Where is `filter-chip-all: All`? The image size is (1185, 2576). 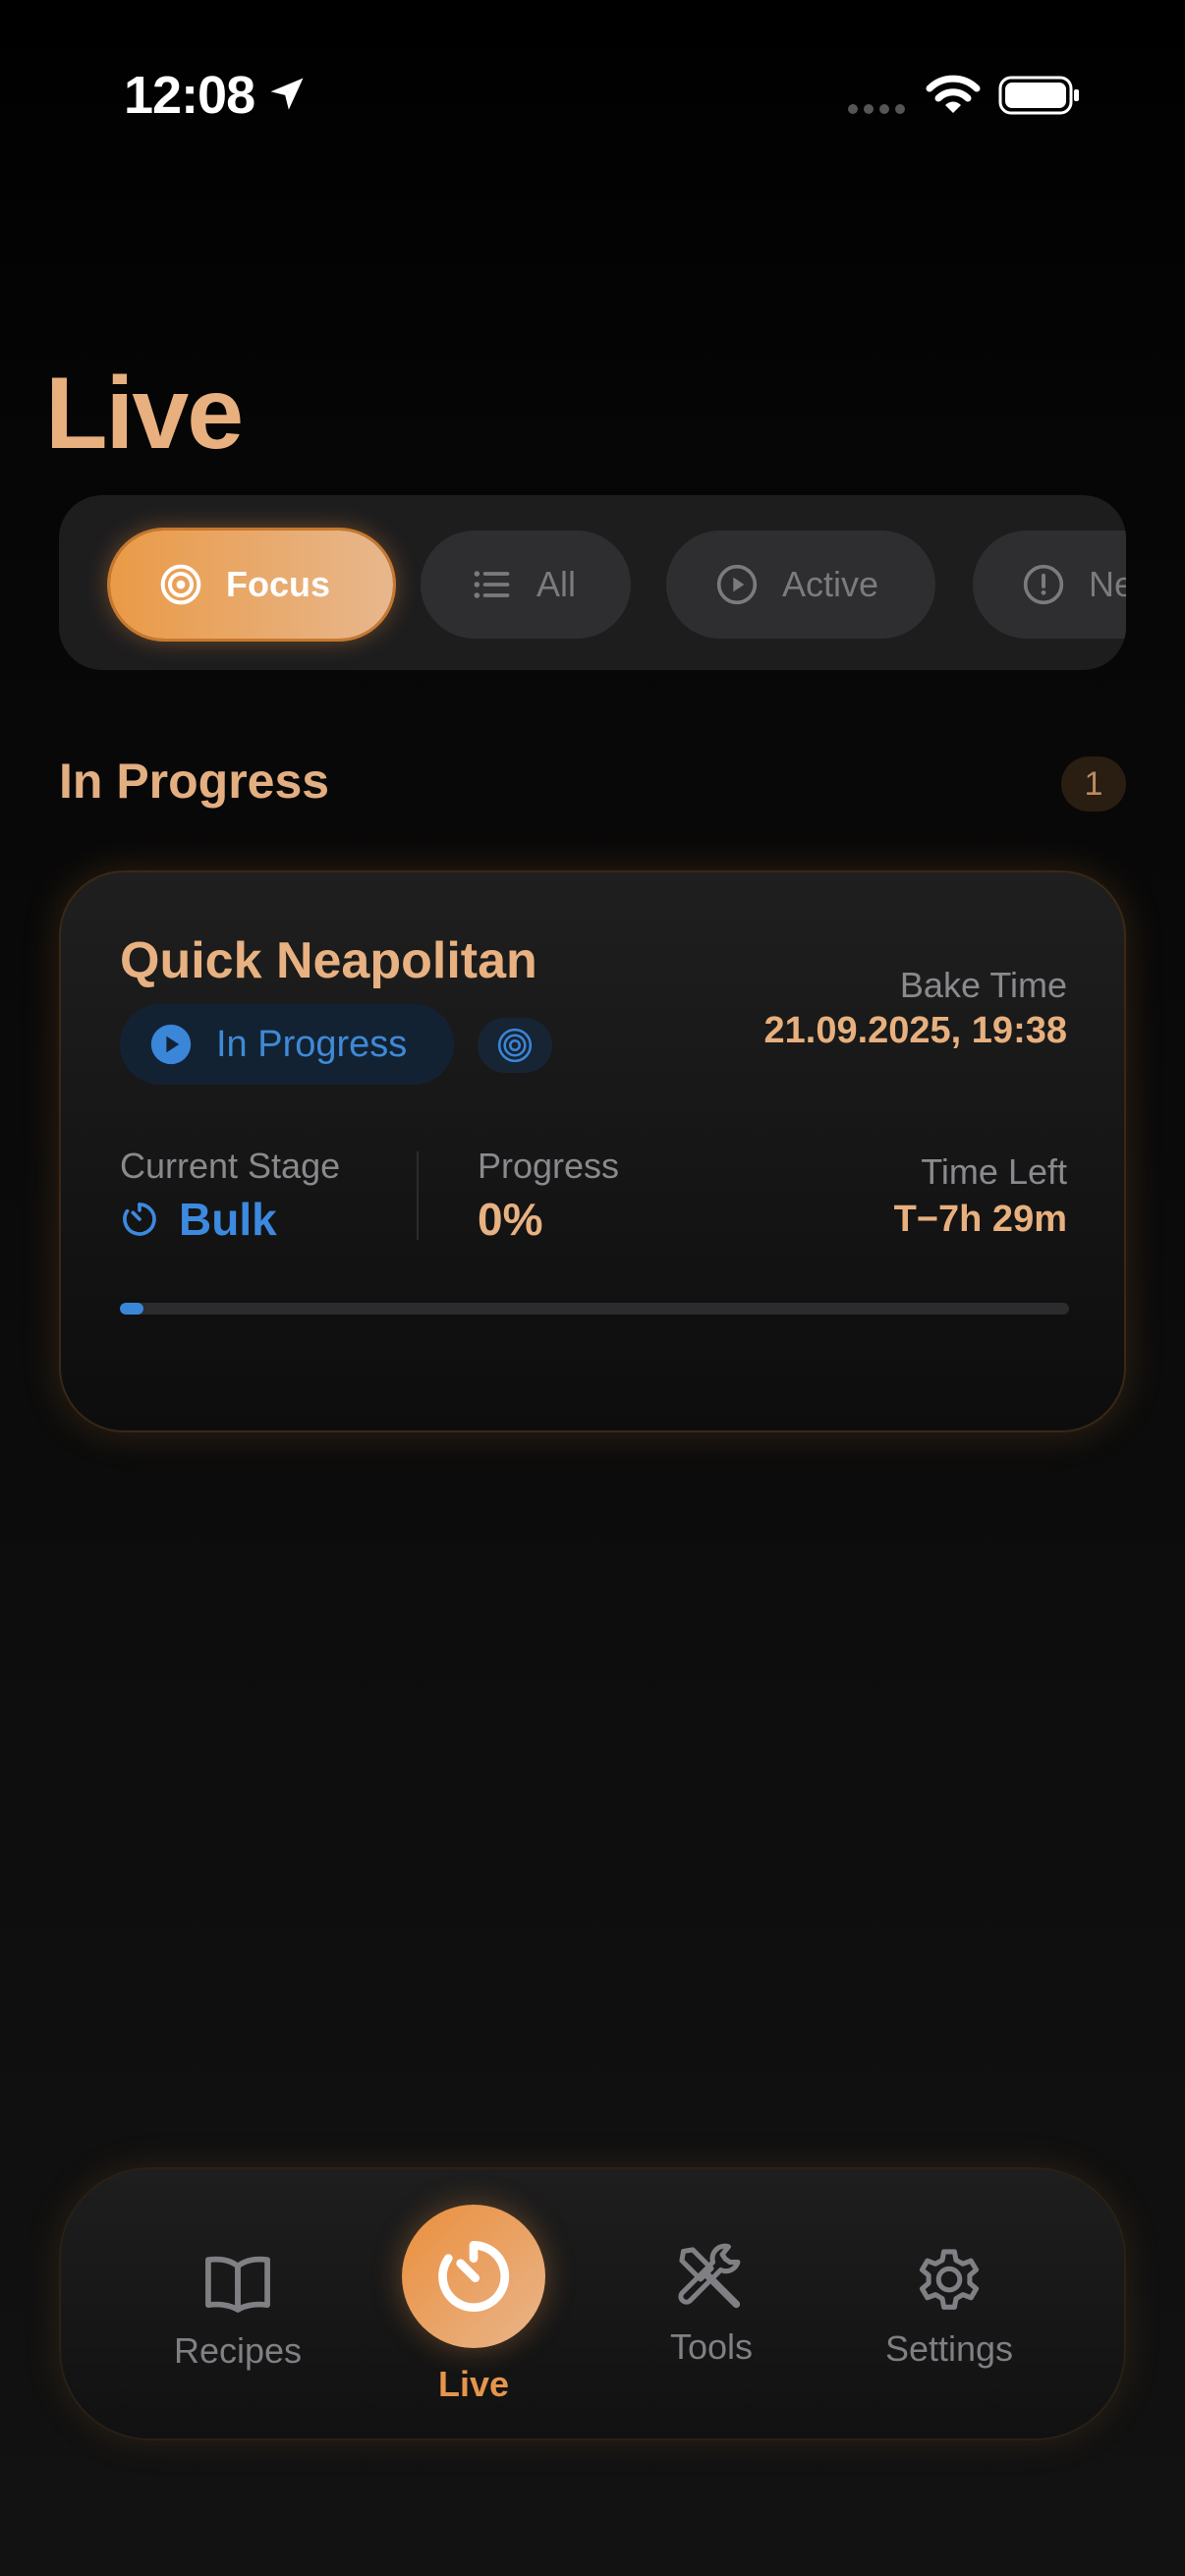
filter-chip-all: All is located at coordinates (526, 585).